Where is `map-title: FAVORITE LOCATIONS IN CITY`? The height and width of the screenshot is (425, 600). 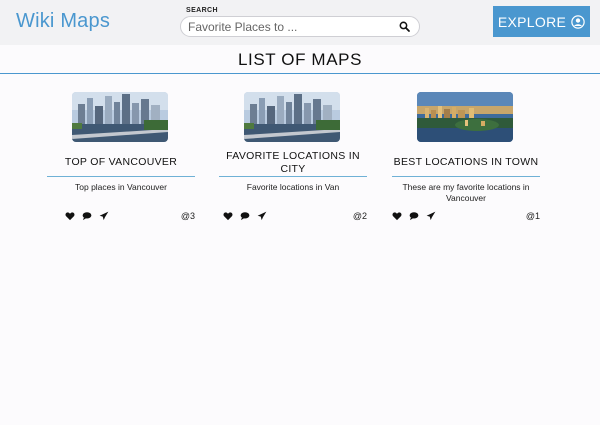
map-title: FAVORITE LOCATIONS IN CITY is located at coordinates (293, 163).